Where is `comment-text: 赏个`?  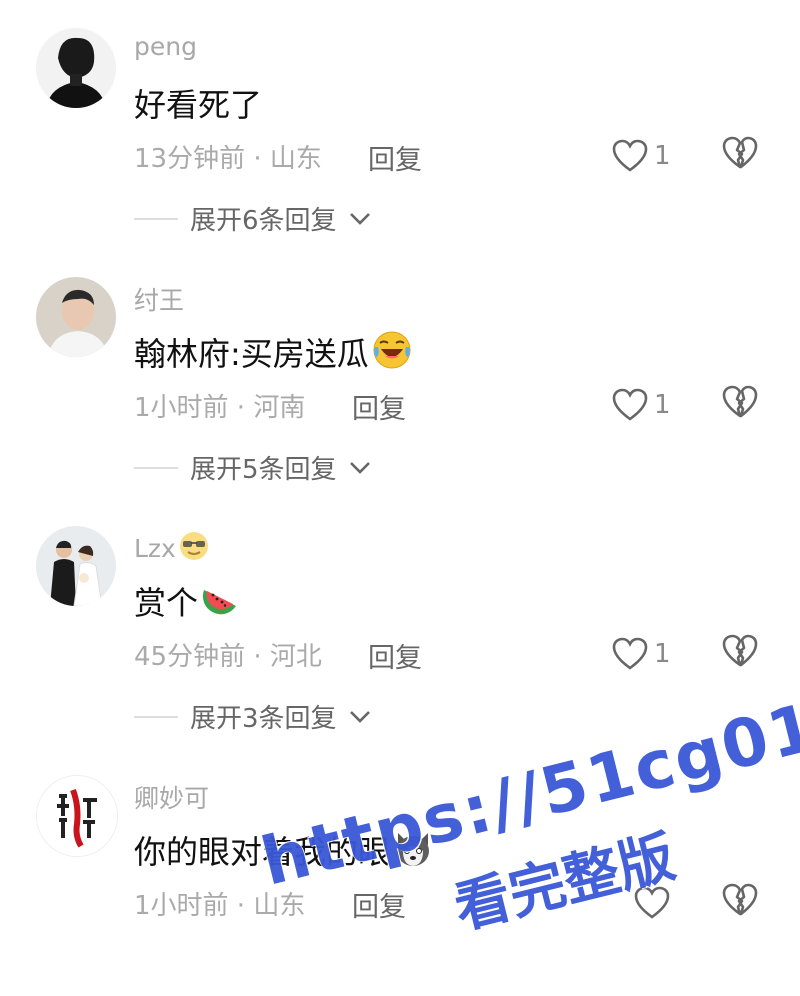
comment-text: 赏个 is located at coordinates (187, 601).